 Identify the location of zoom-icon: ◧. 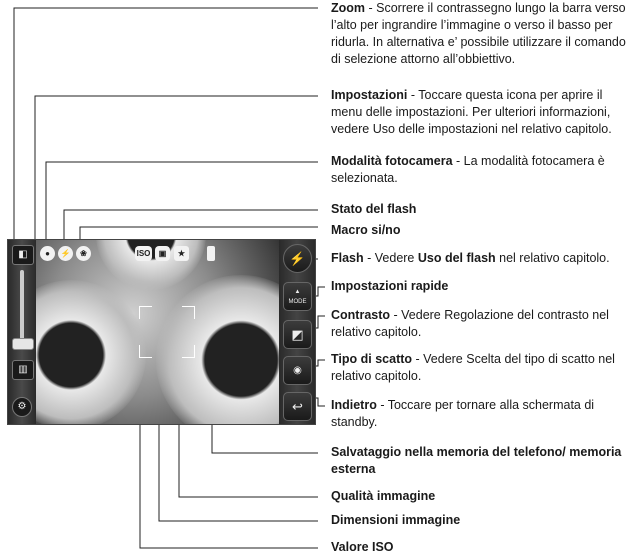
(23, 255).